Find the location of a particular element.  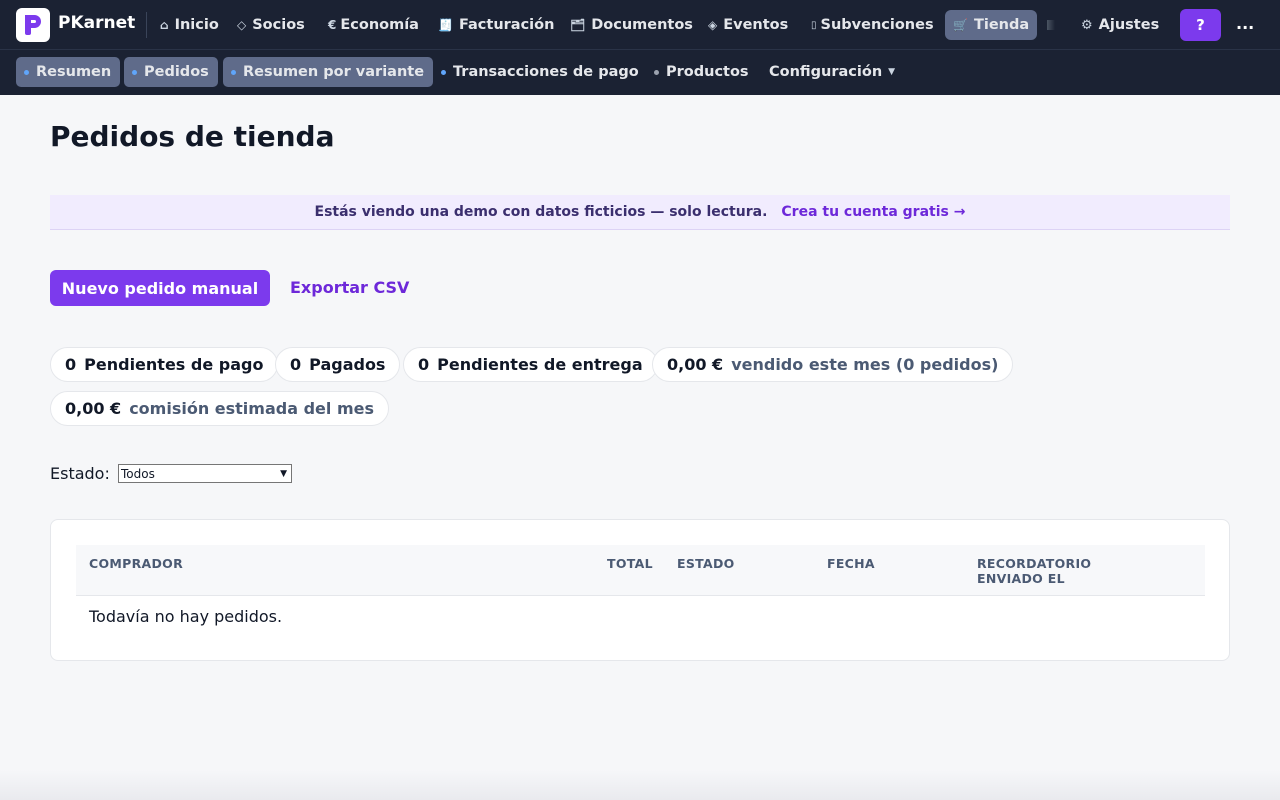

nav-item-ajustes: ⚙ Ajustes is located at coordinates (1120, 25).